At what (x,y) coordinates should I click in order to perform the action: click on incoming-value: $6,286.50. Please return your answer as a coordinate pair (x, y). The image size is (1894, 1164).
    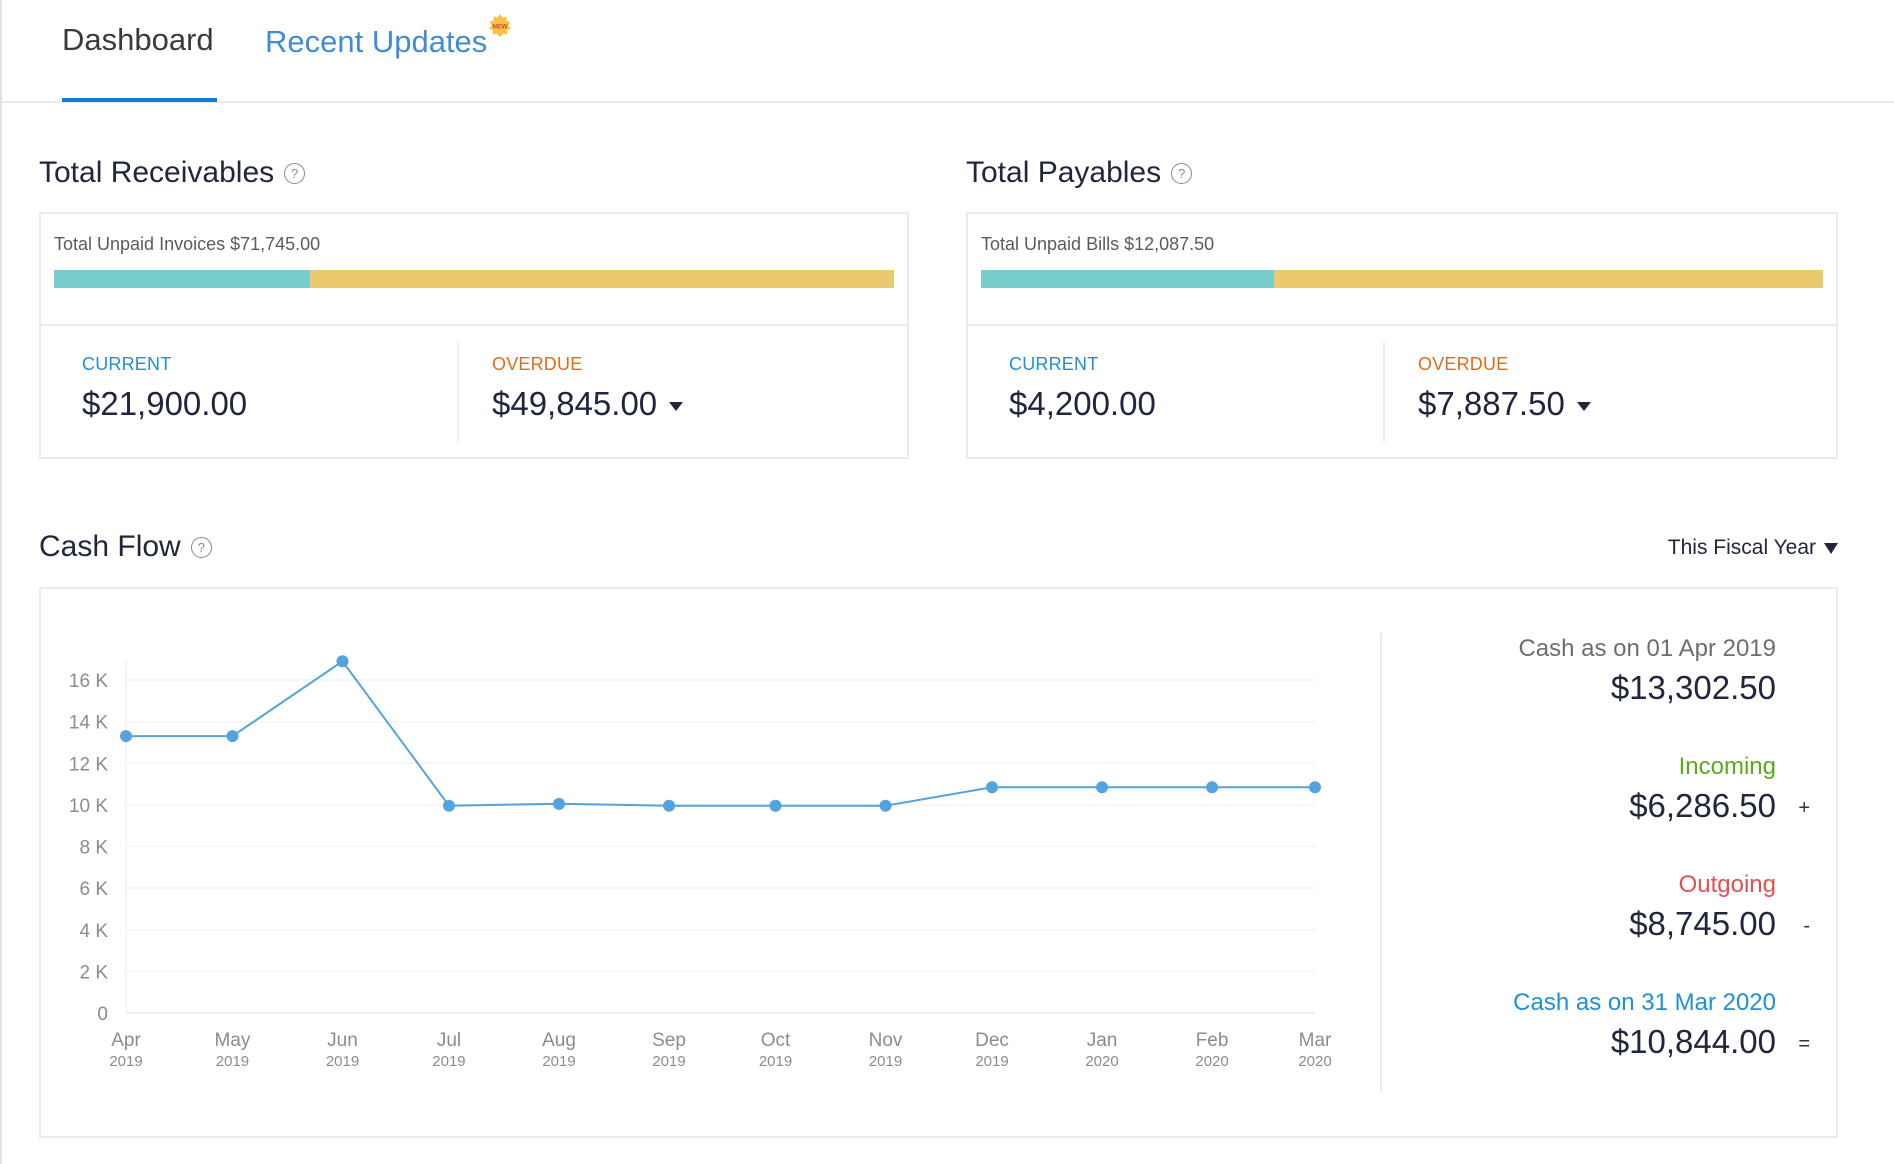
    Looking at the image, I should click on (1702, 805).